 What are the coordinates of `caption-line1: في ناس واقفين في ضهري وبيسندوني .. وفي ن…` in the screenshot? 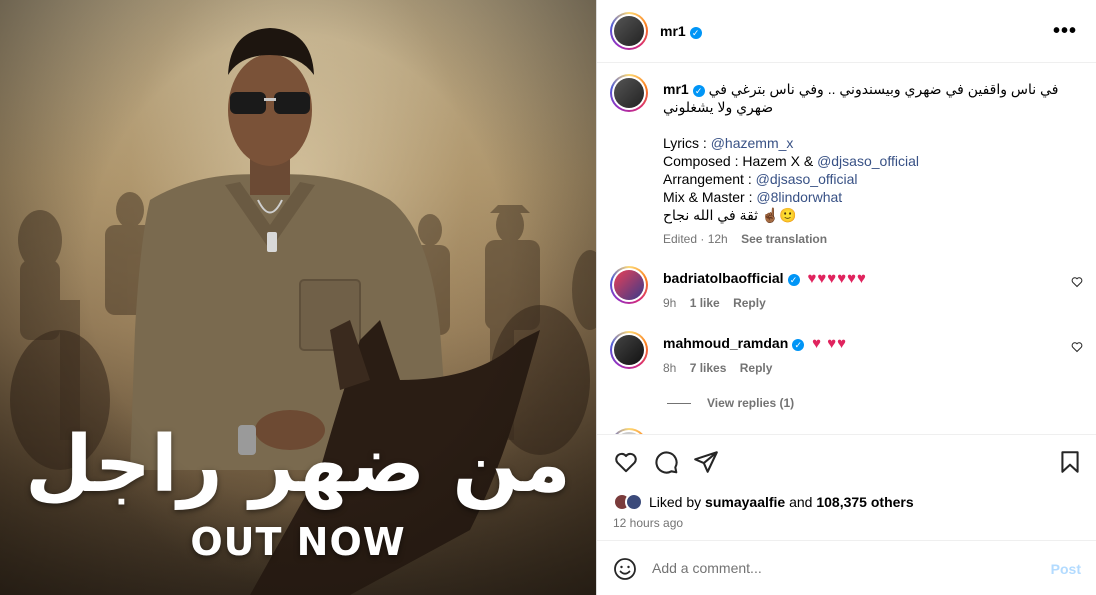 It's located at (861, 98).